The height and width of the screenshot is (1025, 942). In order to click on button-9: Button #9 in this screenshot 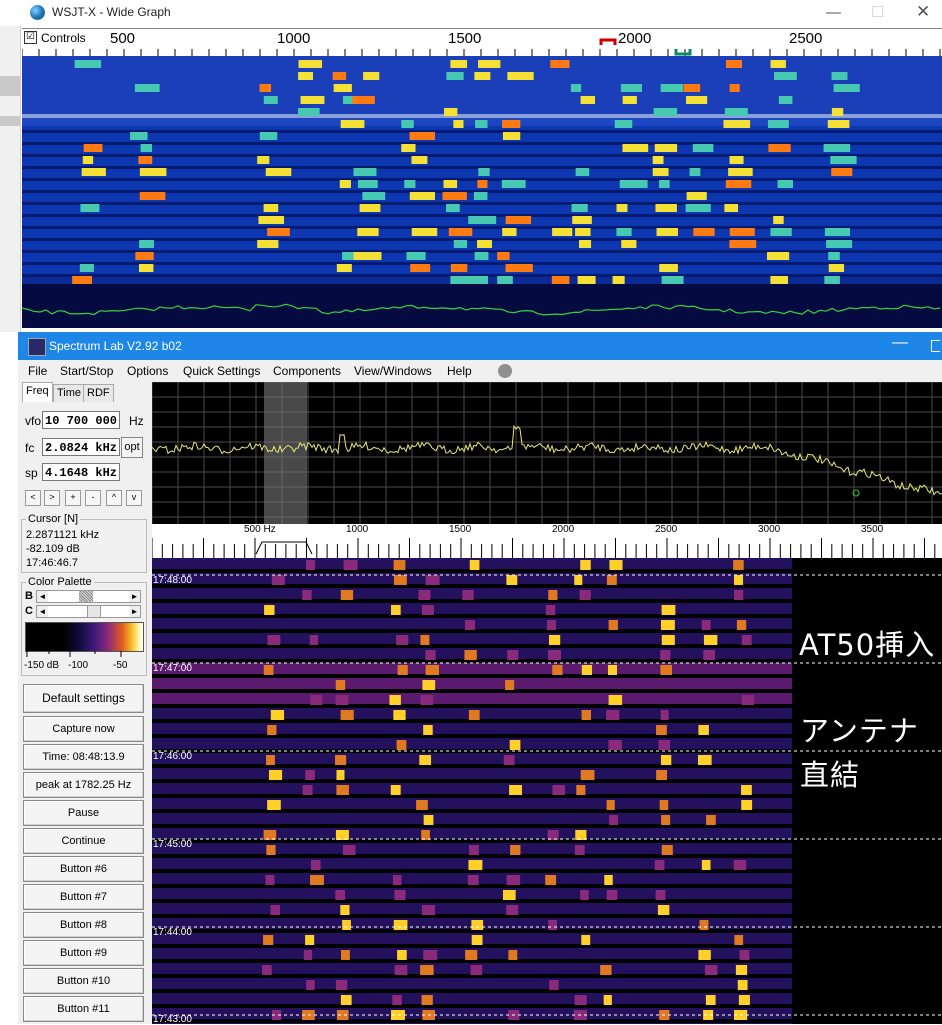, I will do `click(83, 953)`.